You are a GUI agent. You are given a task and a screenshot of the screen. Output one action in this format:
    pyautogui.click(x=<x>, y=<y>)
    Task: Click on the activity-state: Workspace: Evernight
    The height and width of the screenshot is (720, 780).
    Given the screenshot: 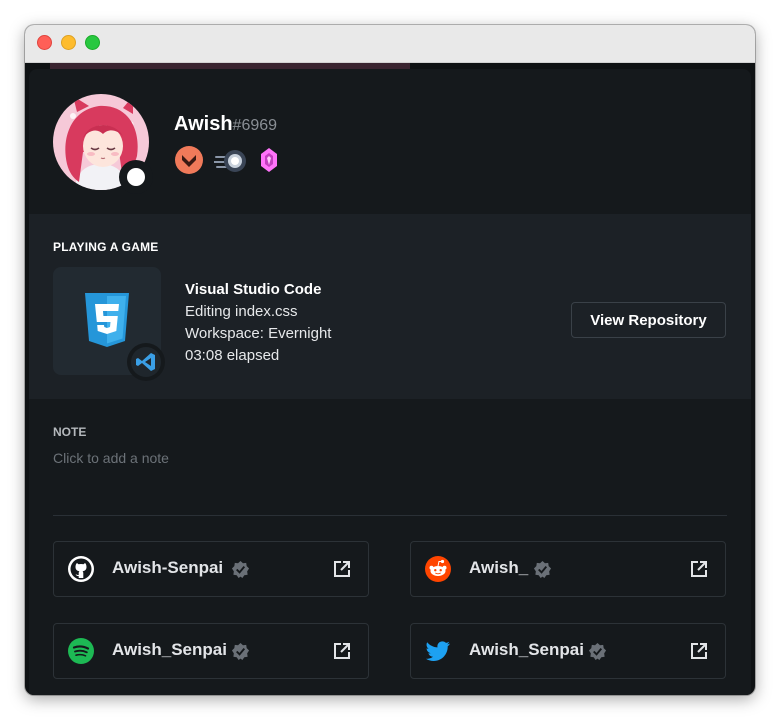 What is the action you would take?
    pyautogui.click(x=258, y=333)
    